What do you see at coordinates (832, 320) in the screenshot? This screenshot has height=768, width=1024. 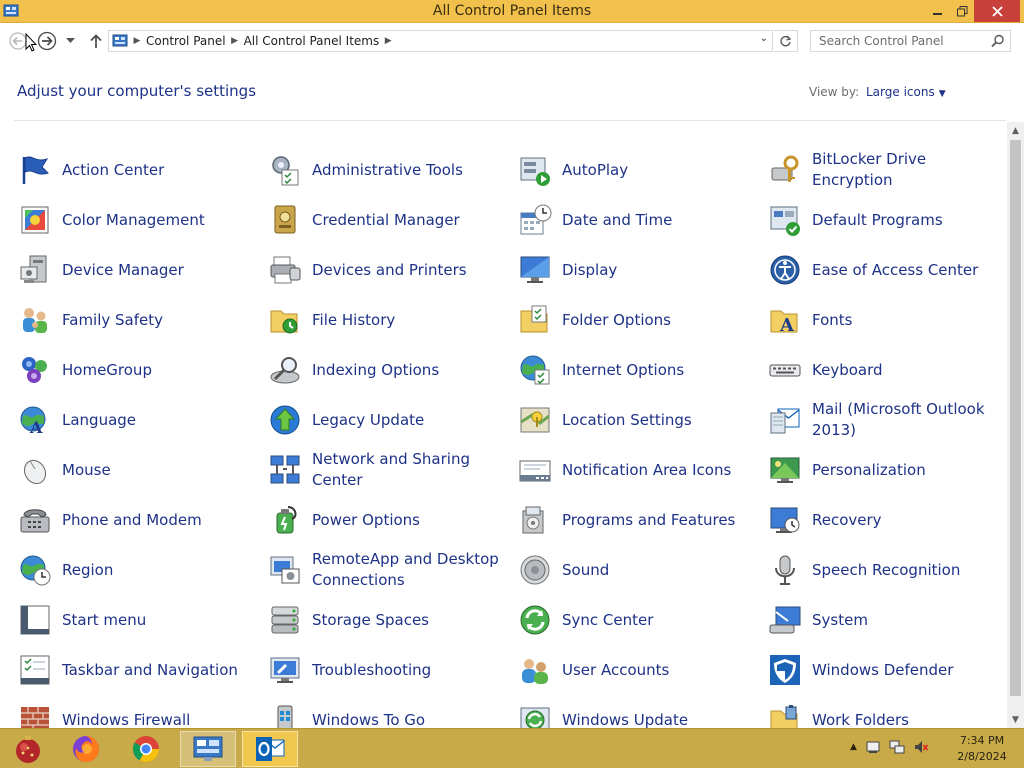 I see `control-panel-item-label: Fonts` at bounding box center [832, 320].